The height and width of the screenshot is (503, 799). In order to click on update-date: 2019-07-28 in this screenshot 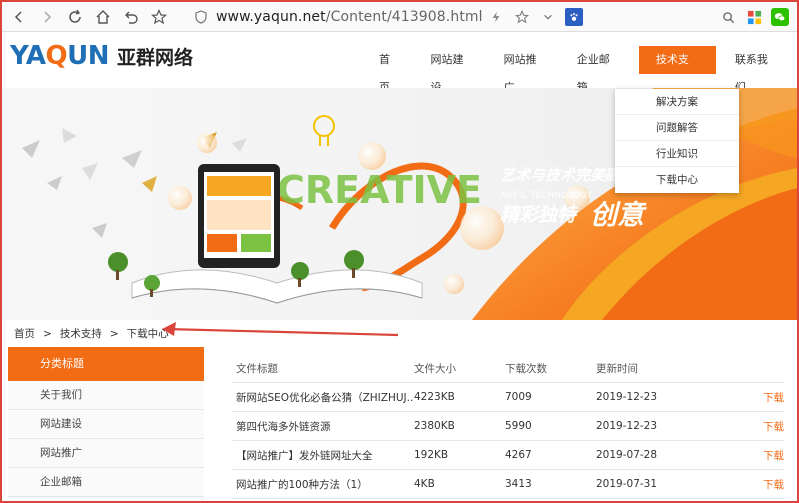, I will do `click(627, 455)`.